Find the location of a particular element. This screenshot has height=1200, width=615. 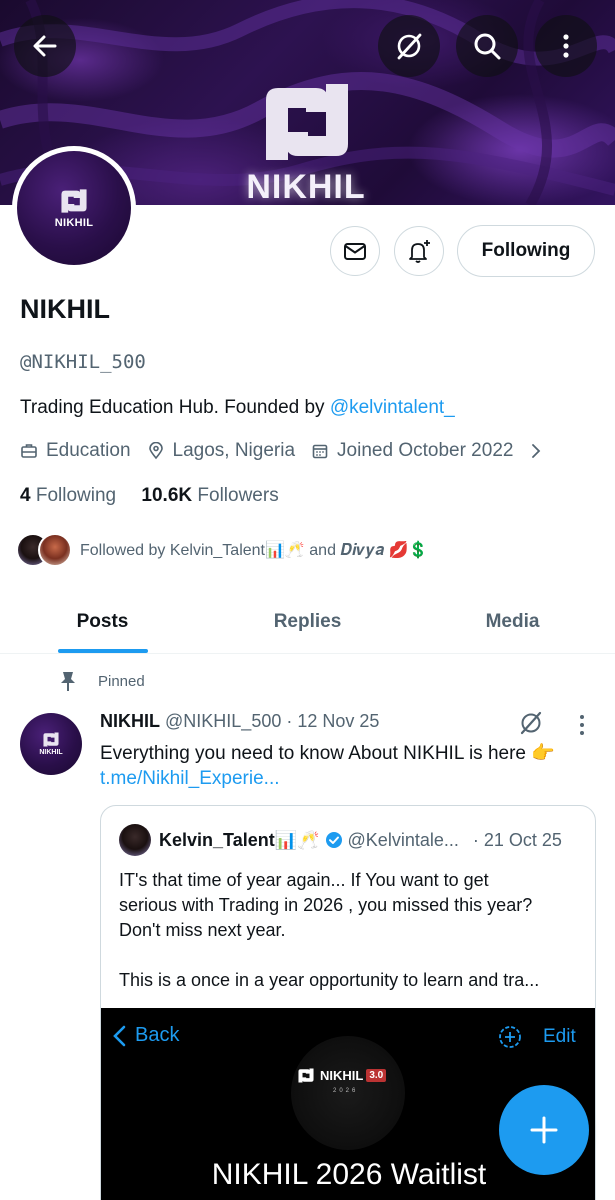

meta-joined: Joined October 2022 is located at coordinates (412, 451).